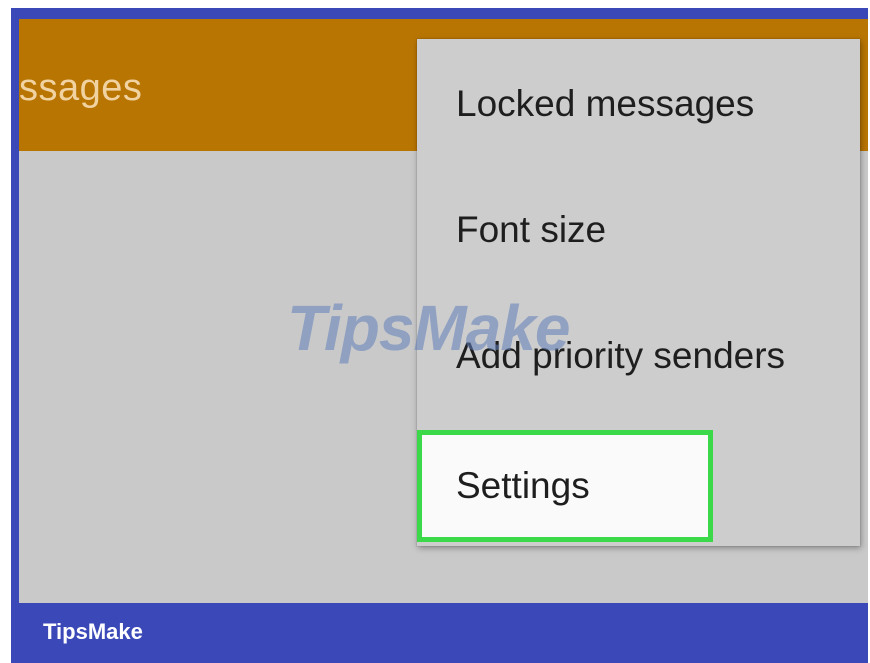 This screenshot has width=870, height=663. I want to click on menu-item-font-size: Font size, so click(638, 230).